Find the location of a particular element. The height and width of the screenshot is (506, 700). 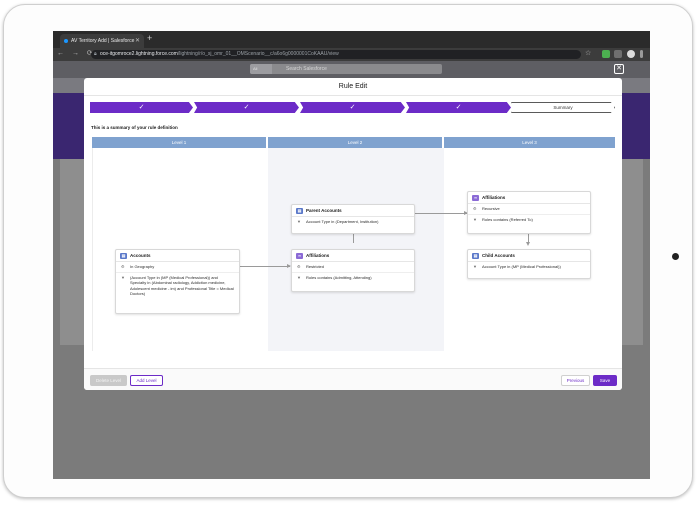

lock-icon: 🔒︎ is located at coordinates (95, 54).